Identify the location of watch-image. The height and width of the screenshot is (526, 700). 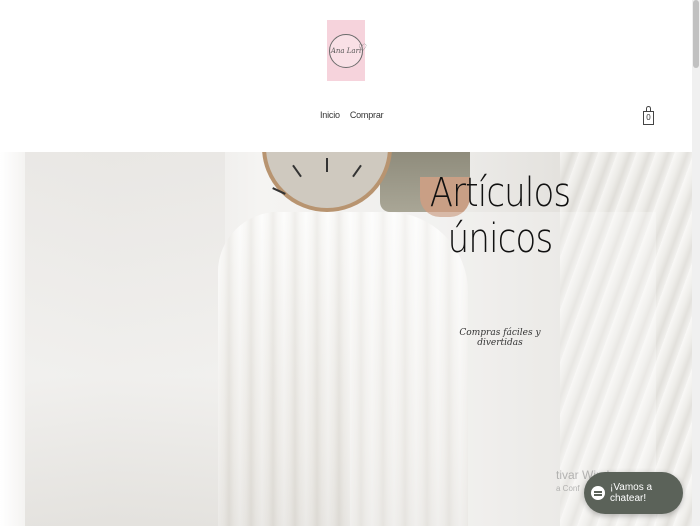
(327, 182).